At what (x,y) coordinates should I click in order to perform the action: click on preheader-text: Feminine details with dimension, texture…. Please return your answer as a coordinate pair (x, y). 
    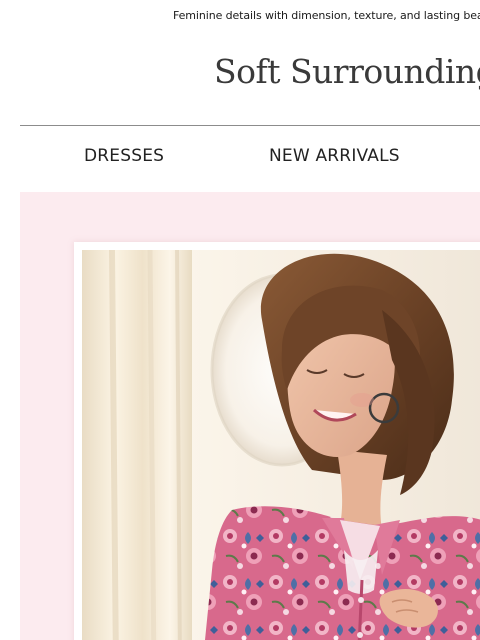
    Looking at the image, I should click on (326, 15).